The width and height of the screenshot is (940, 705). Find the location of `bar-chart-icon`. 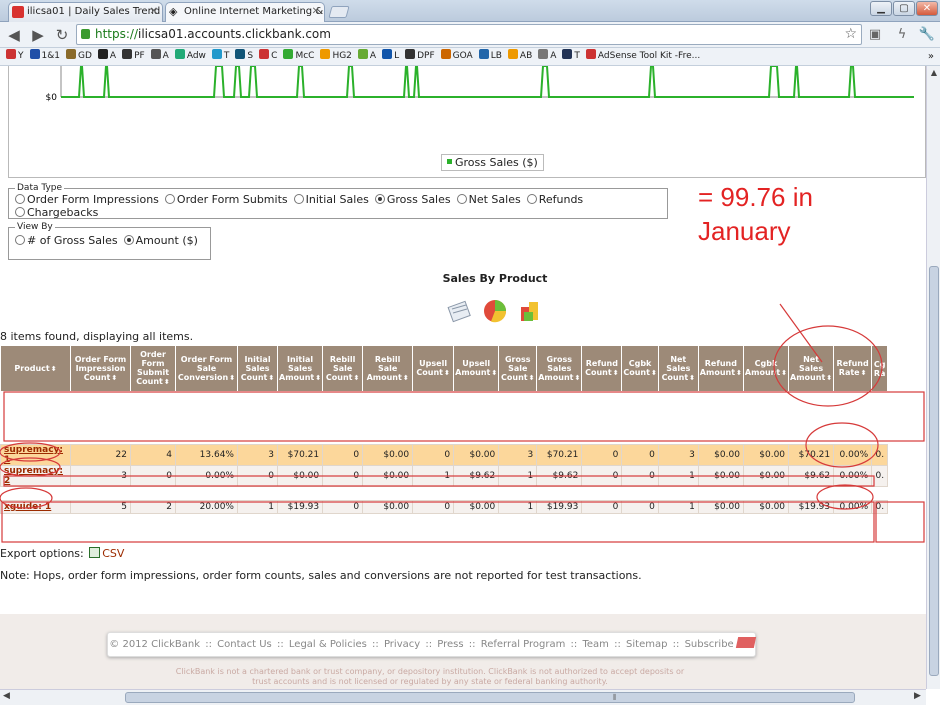

bar-chart-icon is located at coordinates (529, 311).